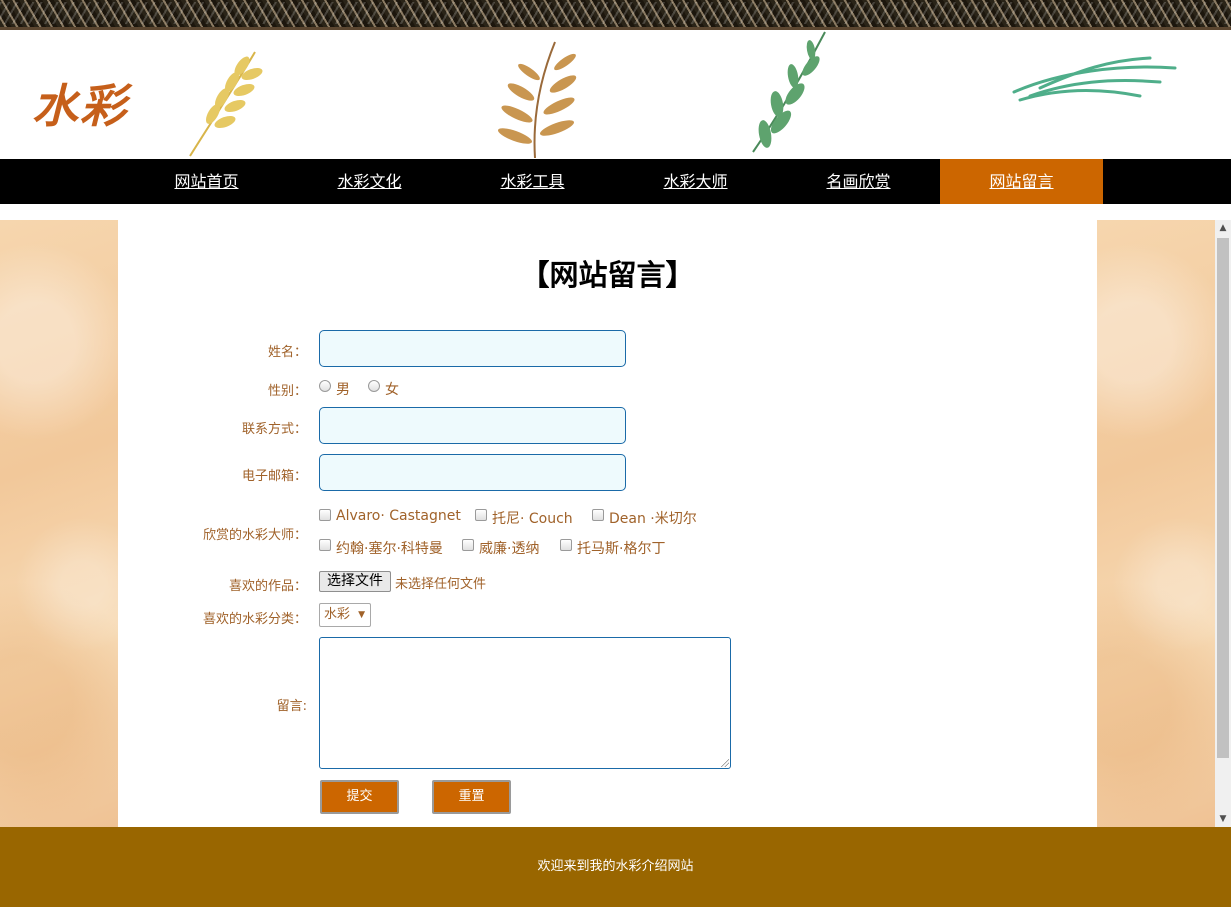 This screenshot has height=907, width=1231. I want to click on category-select: 水彩 ▼, so click(345, 615).